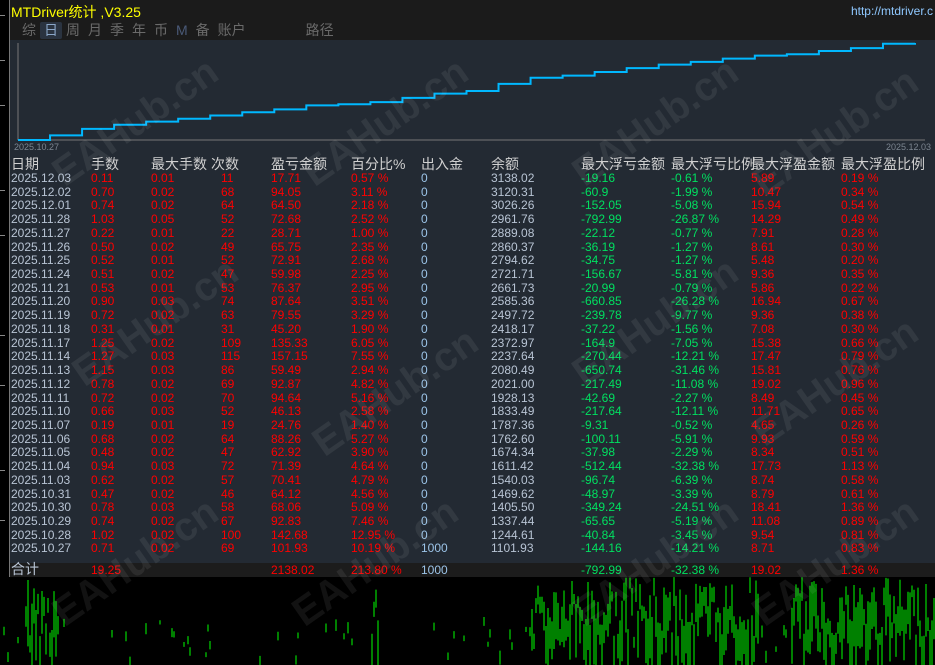  Describe the element at coordinates (370, 521) in the screenshot. I see `cell-5: 7.46 %` at that location.